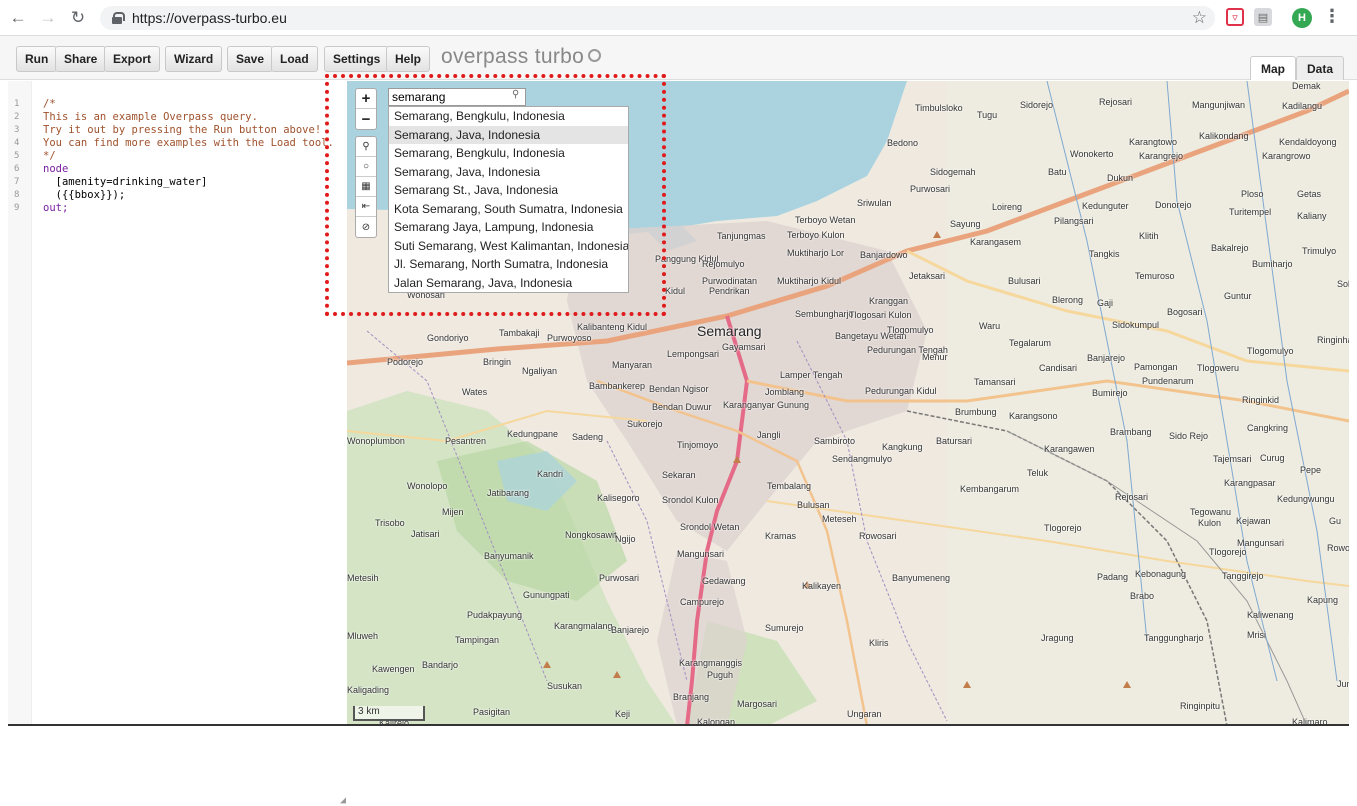 The height and width of the screenshot is (806, 1357). What do you see at coordinates (595, 55) in the screenshot?
I see `brand-logo-icon` at bounding box center [595, 55].